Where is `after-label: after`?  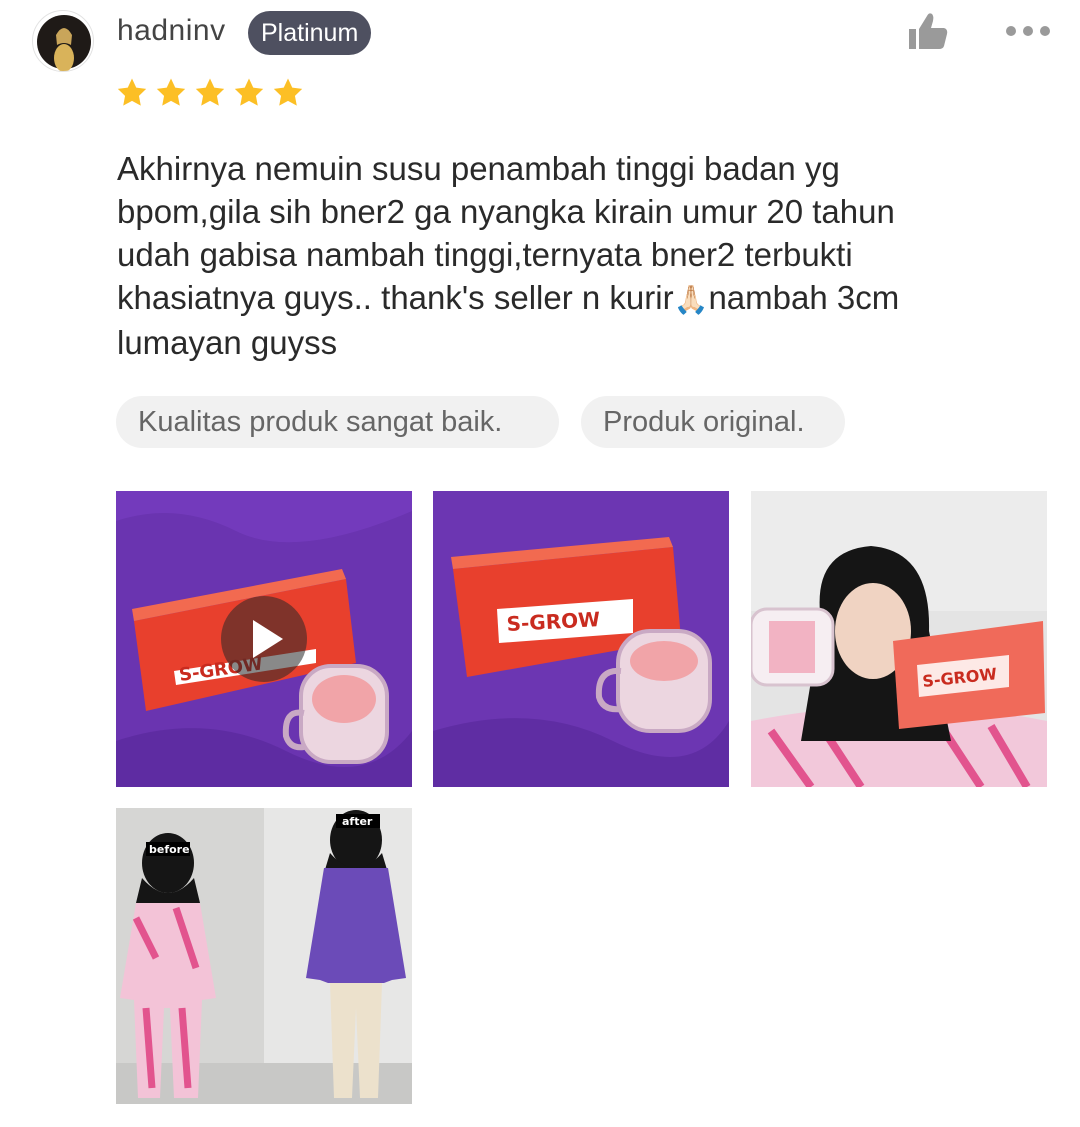
after-label: after is located at coordinates (357, 821).